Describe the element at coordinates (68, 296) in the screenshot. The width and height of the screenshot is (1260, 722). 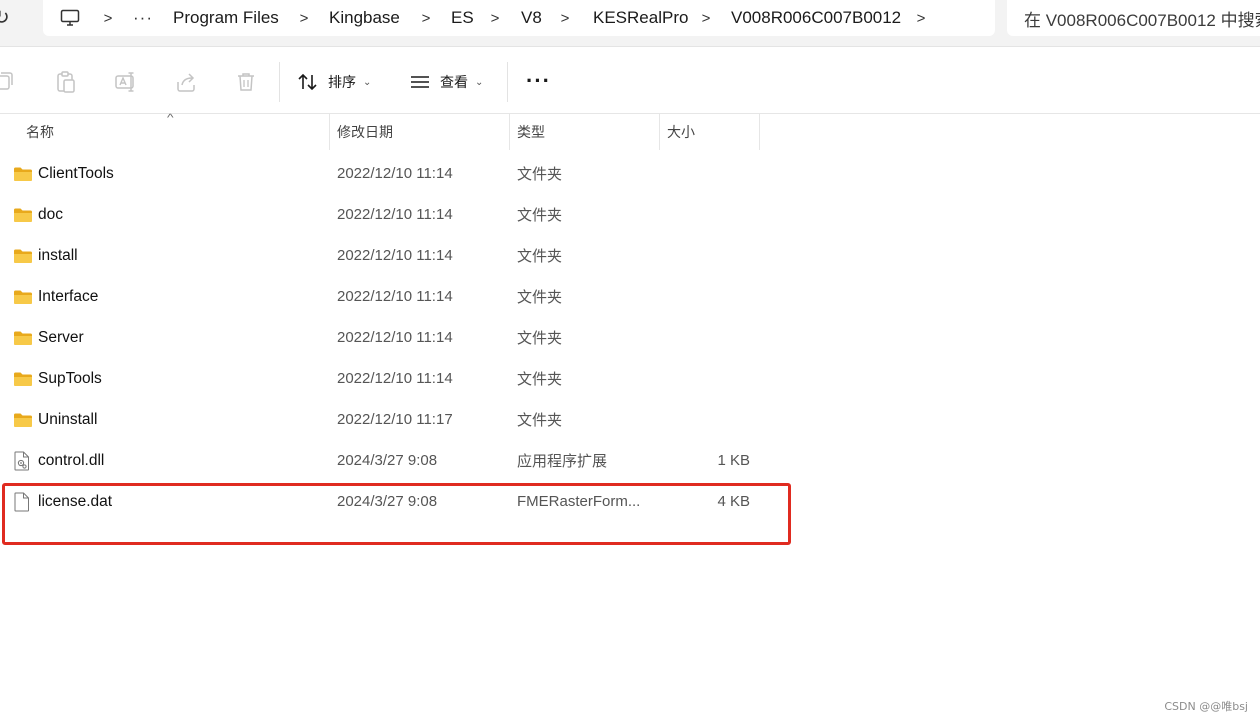
I see `file-name: Interface` at that location.